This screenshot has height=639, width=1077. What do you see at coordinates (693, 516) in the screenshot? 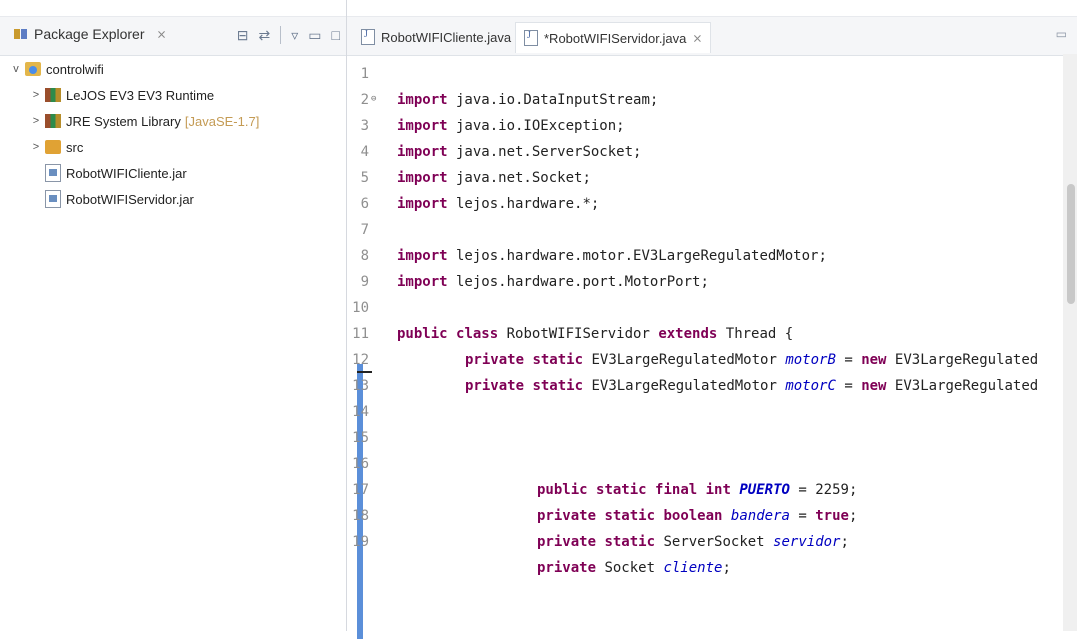
I see `keyword: boolean` at bounding box center [693, 516].